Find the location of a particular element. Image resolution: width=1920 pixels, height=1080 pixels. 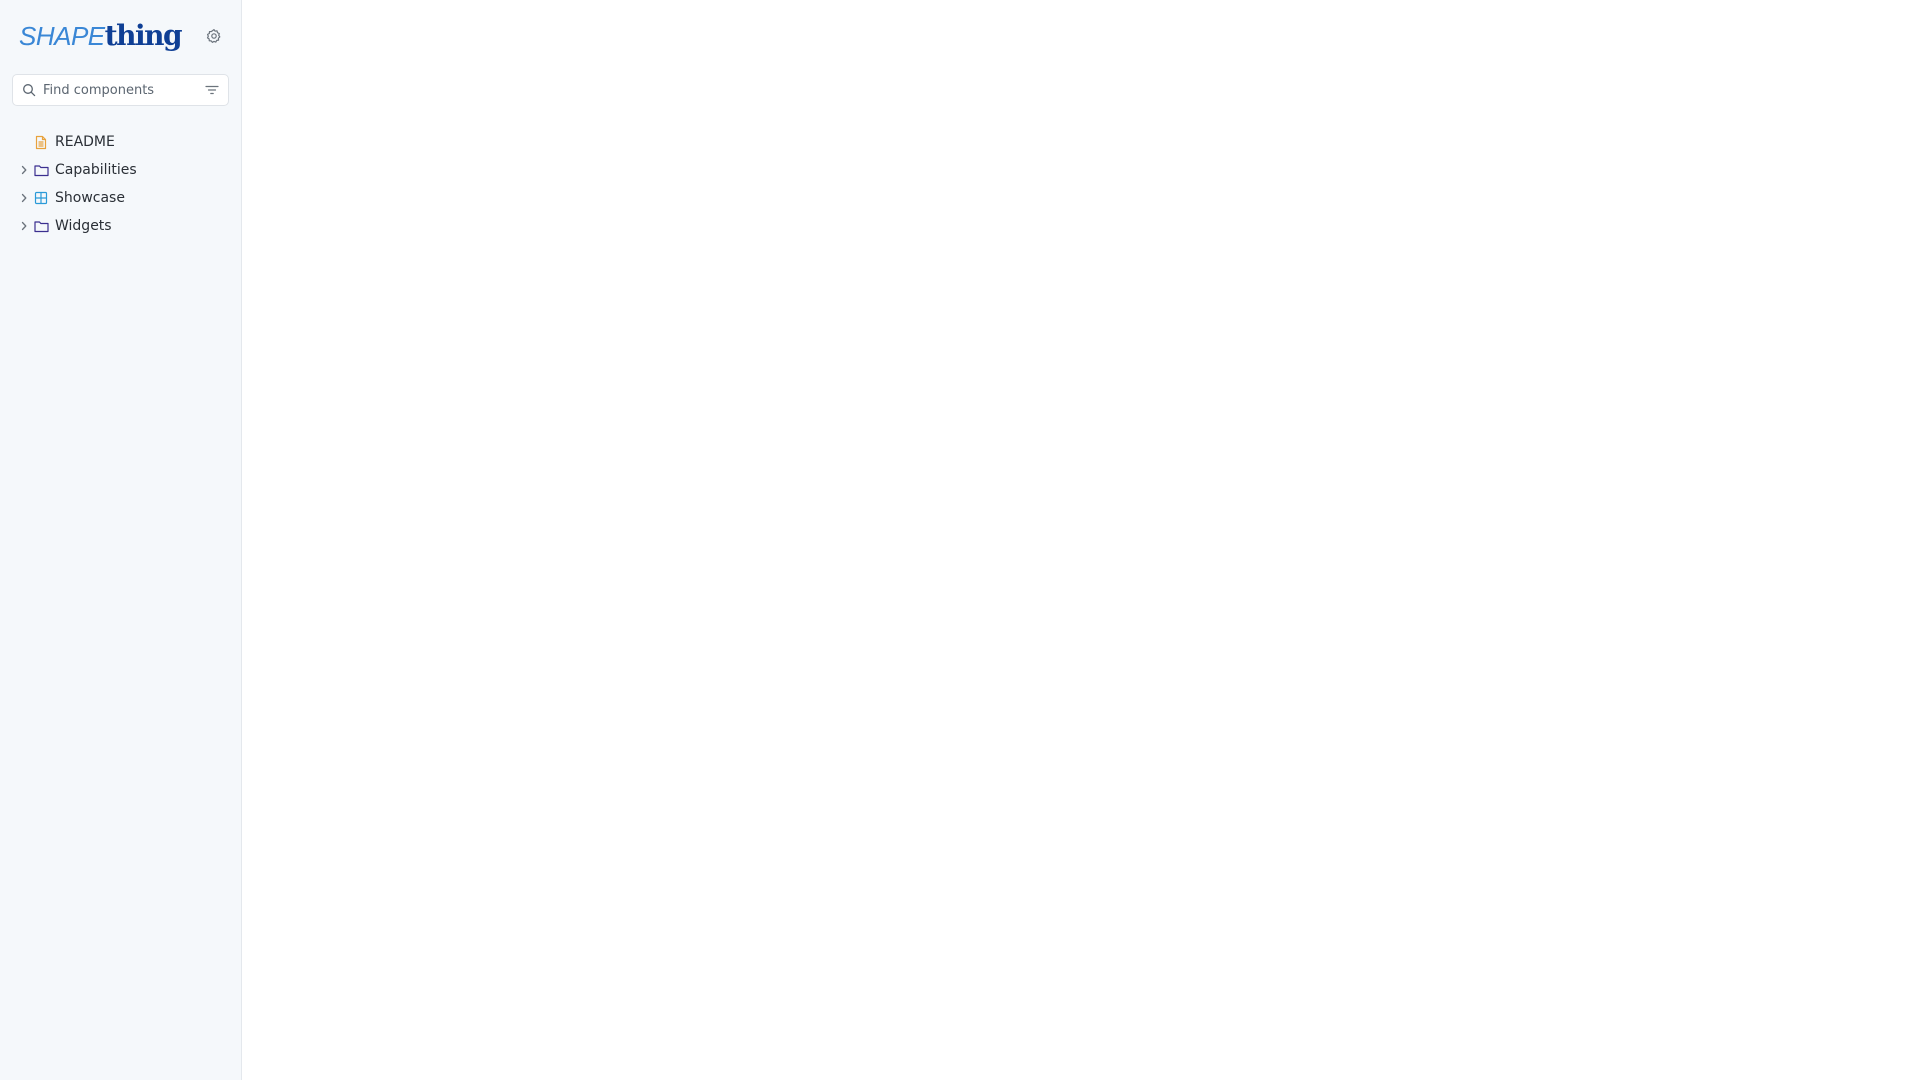

settings-button is located at coordinates (214, 36).